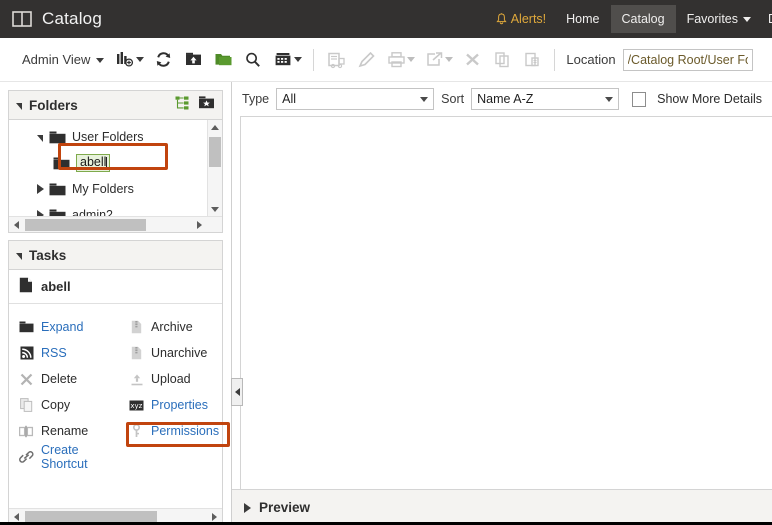 Image resolution: width=772 pixels, height=525 pixels. What do you see at coordinates (108, 137) in the screenshot?
I see `tree-node-label: User Folders` at bounding box center [108, 137].